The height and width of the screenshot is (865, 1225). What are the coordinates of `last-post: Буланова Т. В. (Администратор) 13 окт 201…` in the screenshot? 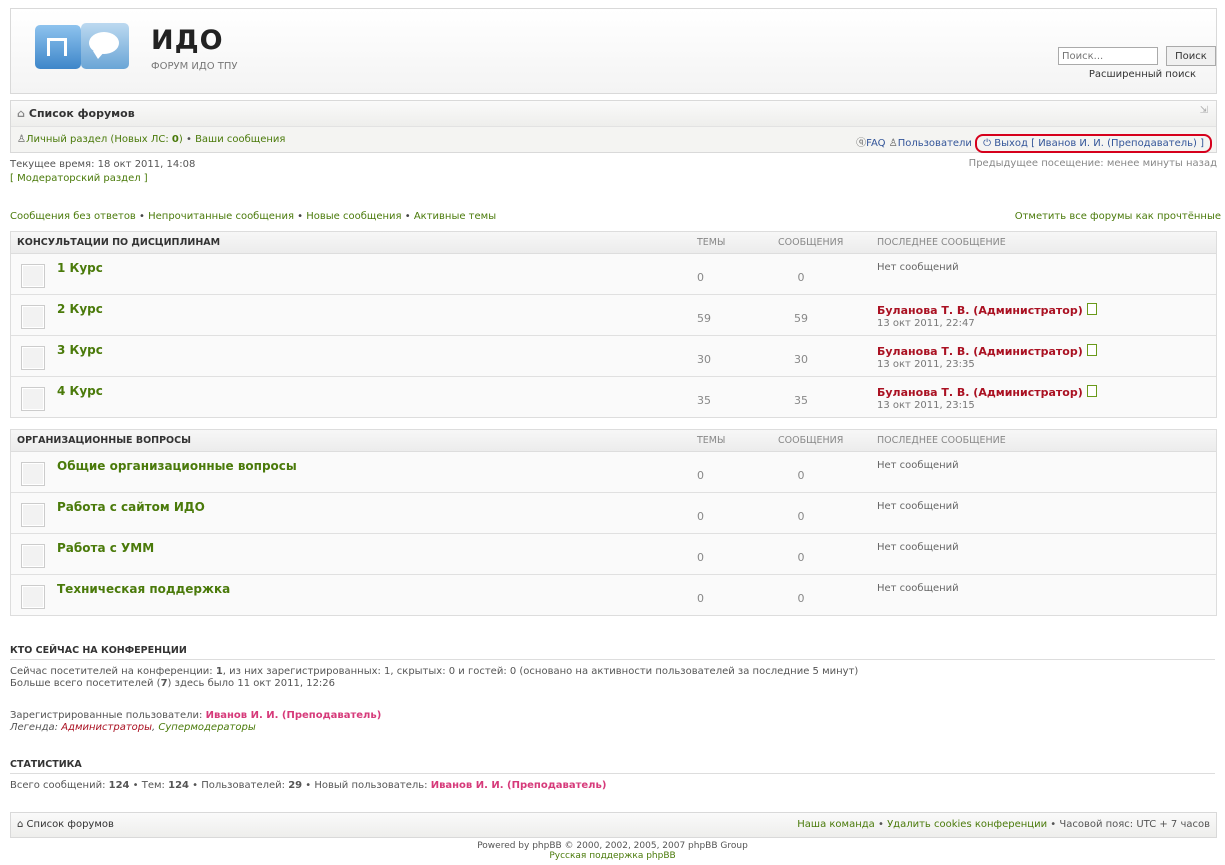 It's located at (987, 398).